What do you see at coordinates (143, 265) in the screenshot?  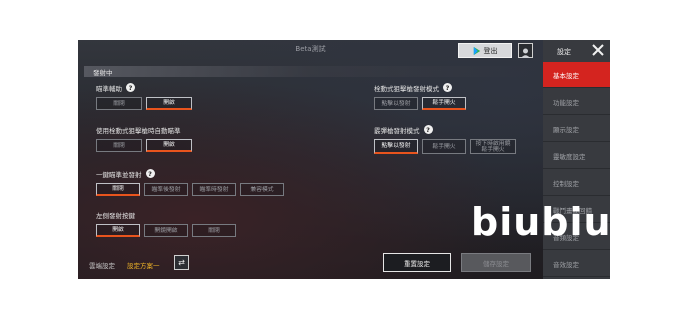 I see `scheme-label: 設定方案一` at bounding box center [143, 265].